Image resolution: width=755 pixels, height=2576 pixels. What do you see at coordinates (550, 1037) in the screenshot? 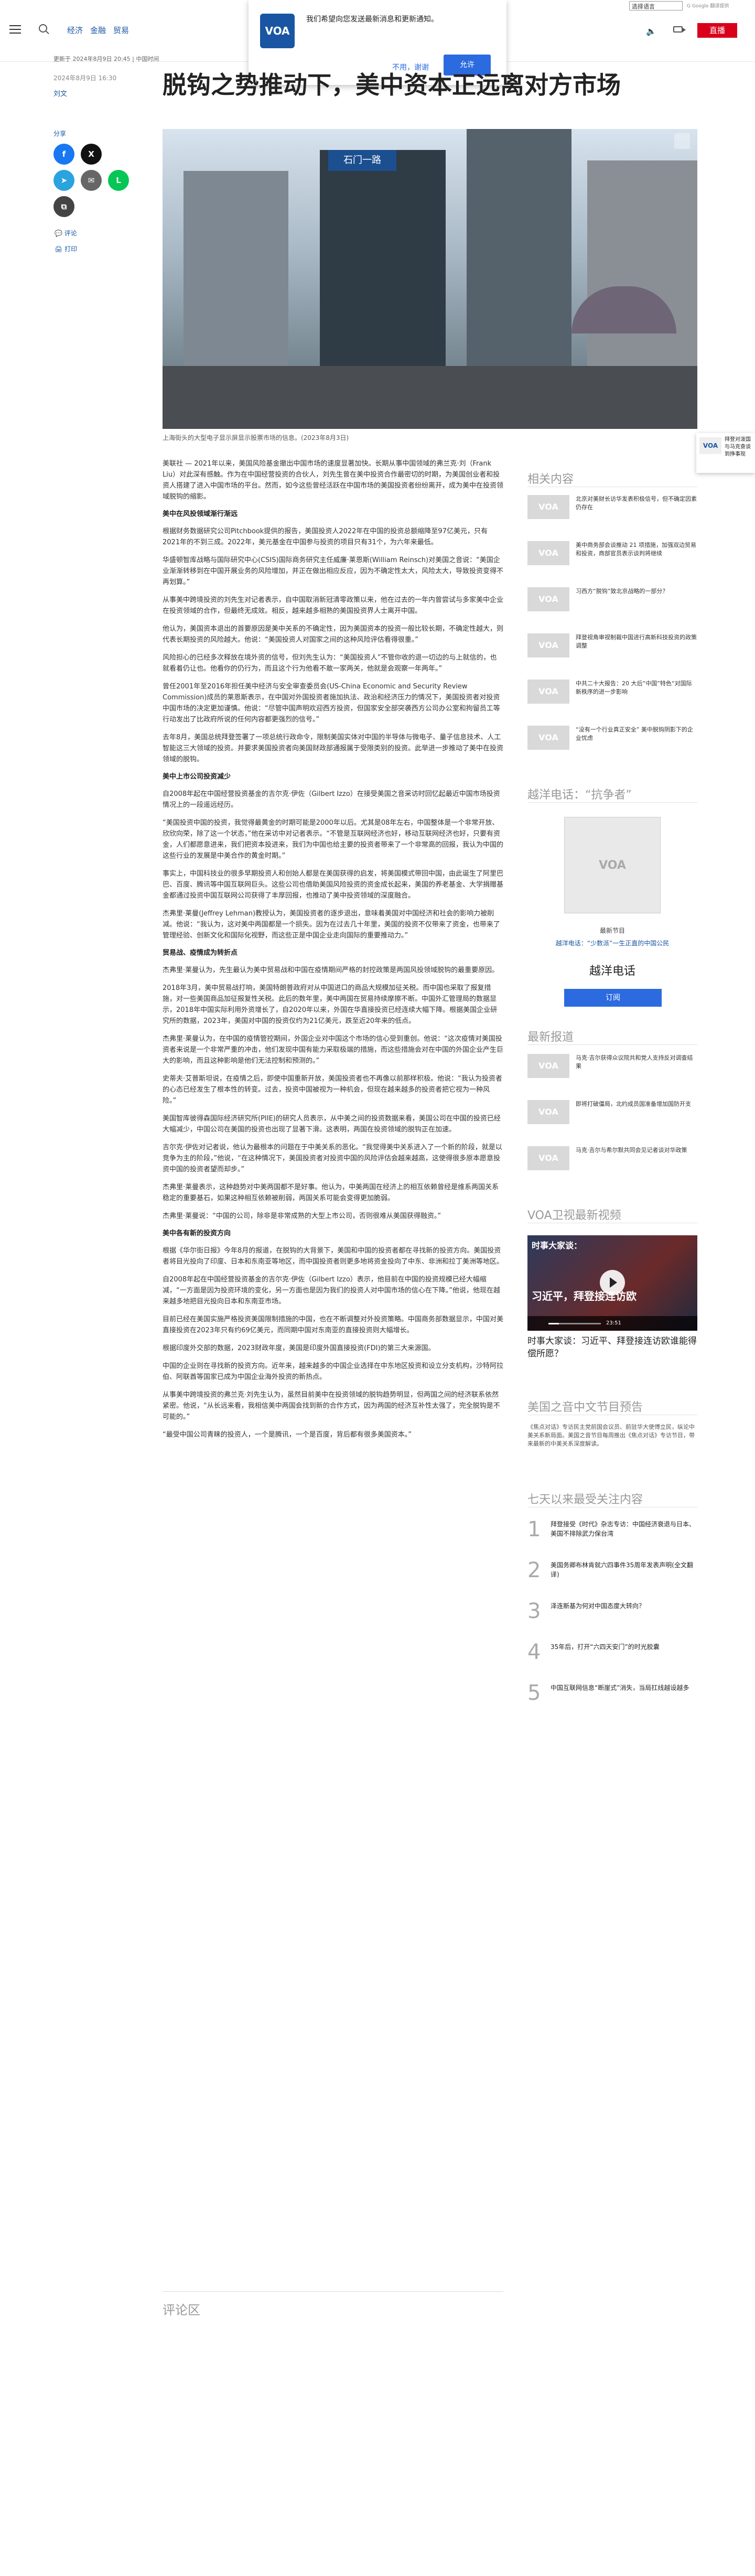
I see `latest-heading: 最新报道` at bounding box center [550, 1037].